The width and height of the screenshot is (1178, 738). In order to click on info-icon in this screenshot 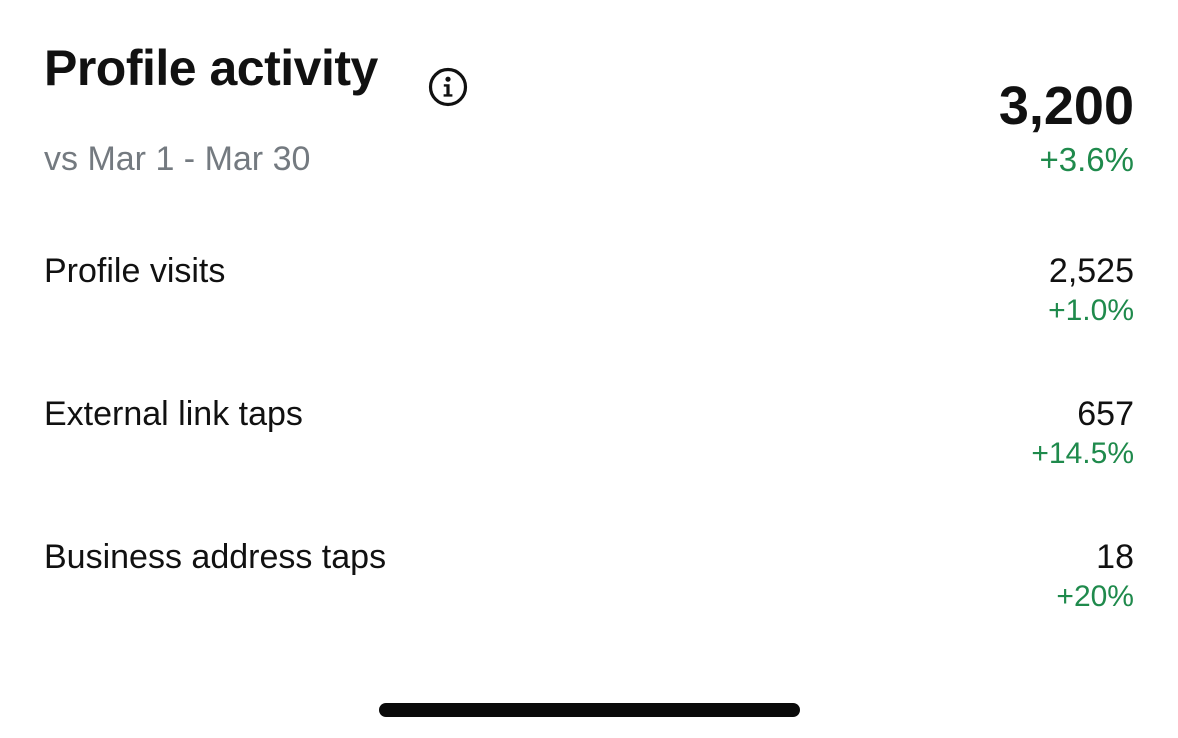, I will do `click(448, 87)`.